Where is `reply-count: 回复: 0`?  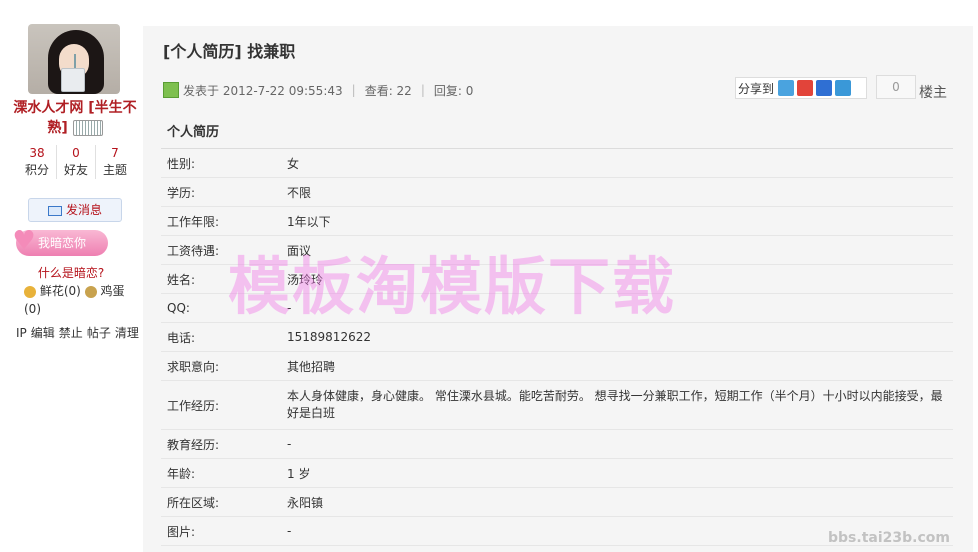 reply-count: 回复: 0 is located at coordinates (453, 90).